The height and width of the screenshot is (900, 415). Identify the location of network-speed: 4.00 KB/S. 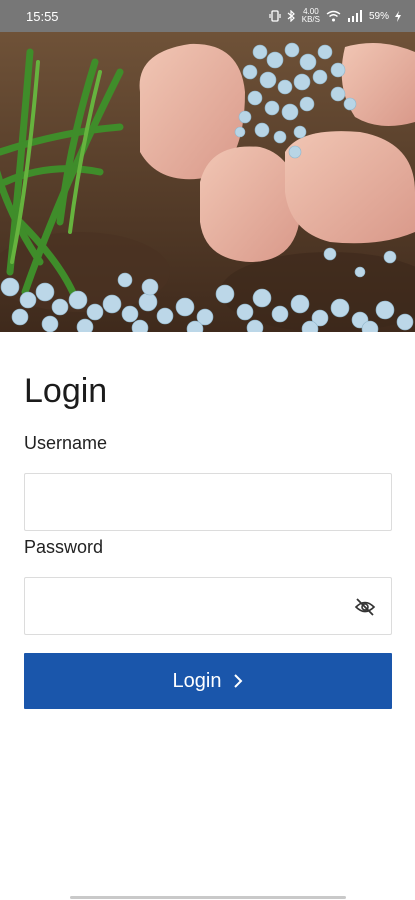
(311, 16).